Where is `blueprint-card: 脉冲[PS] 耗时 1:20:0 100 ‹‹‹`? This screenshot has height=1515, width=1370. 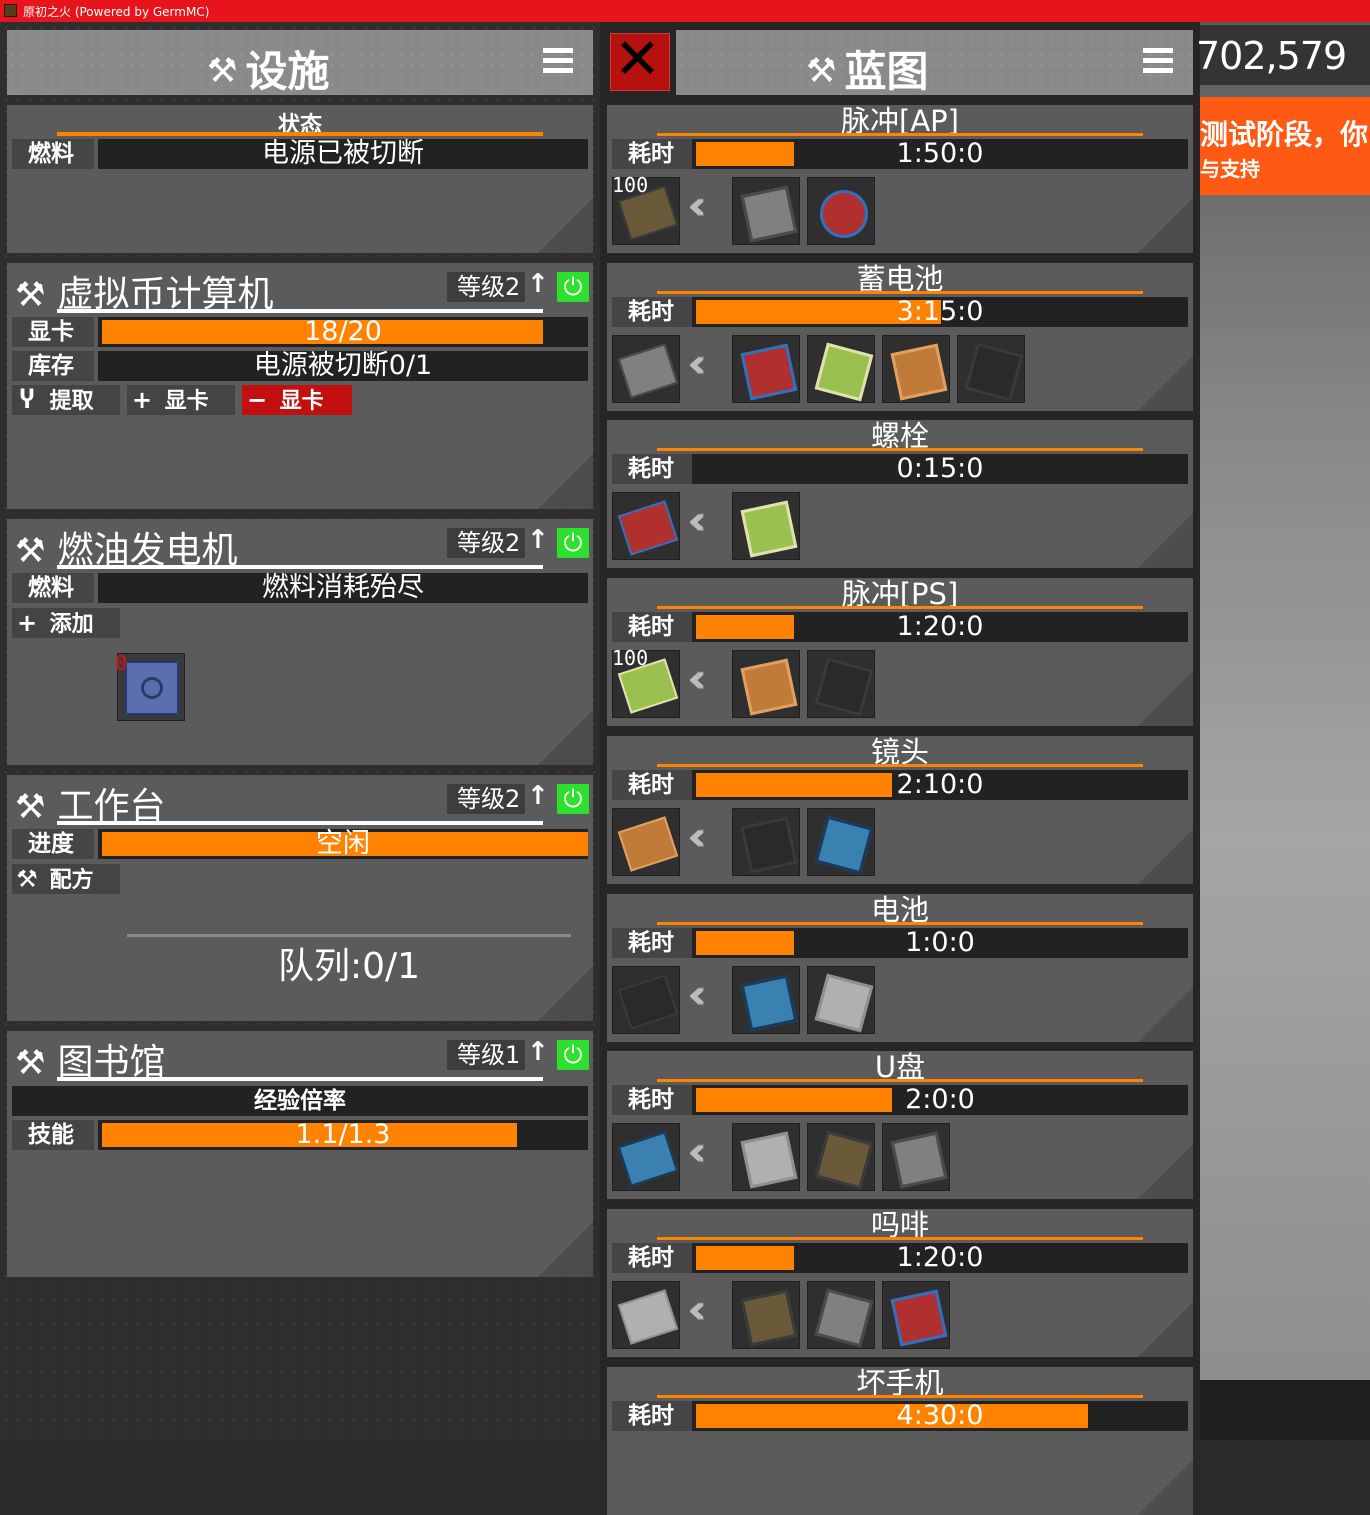
blueprint-card: 脉冲[PS] 耗时 1:20:0 100 ‹‹‹ is located at coordinates (900, 652).